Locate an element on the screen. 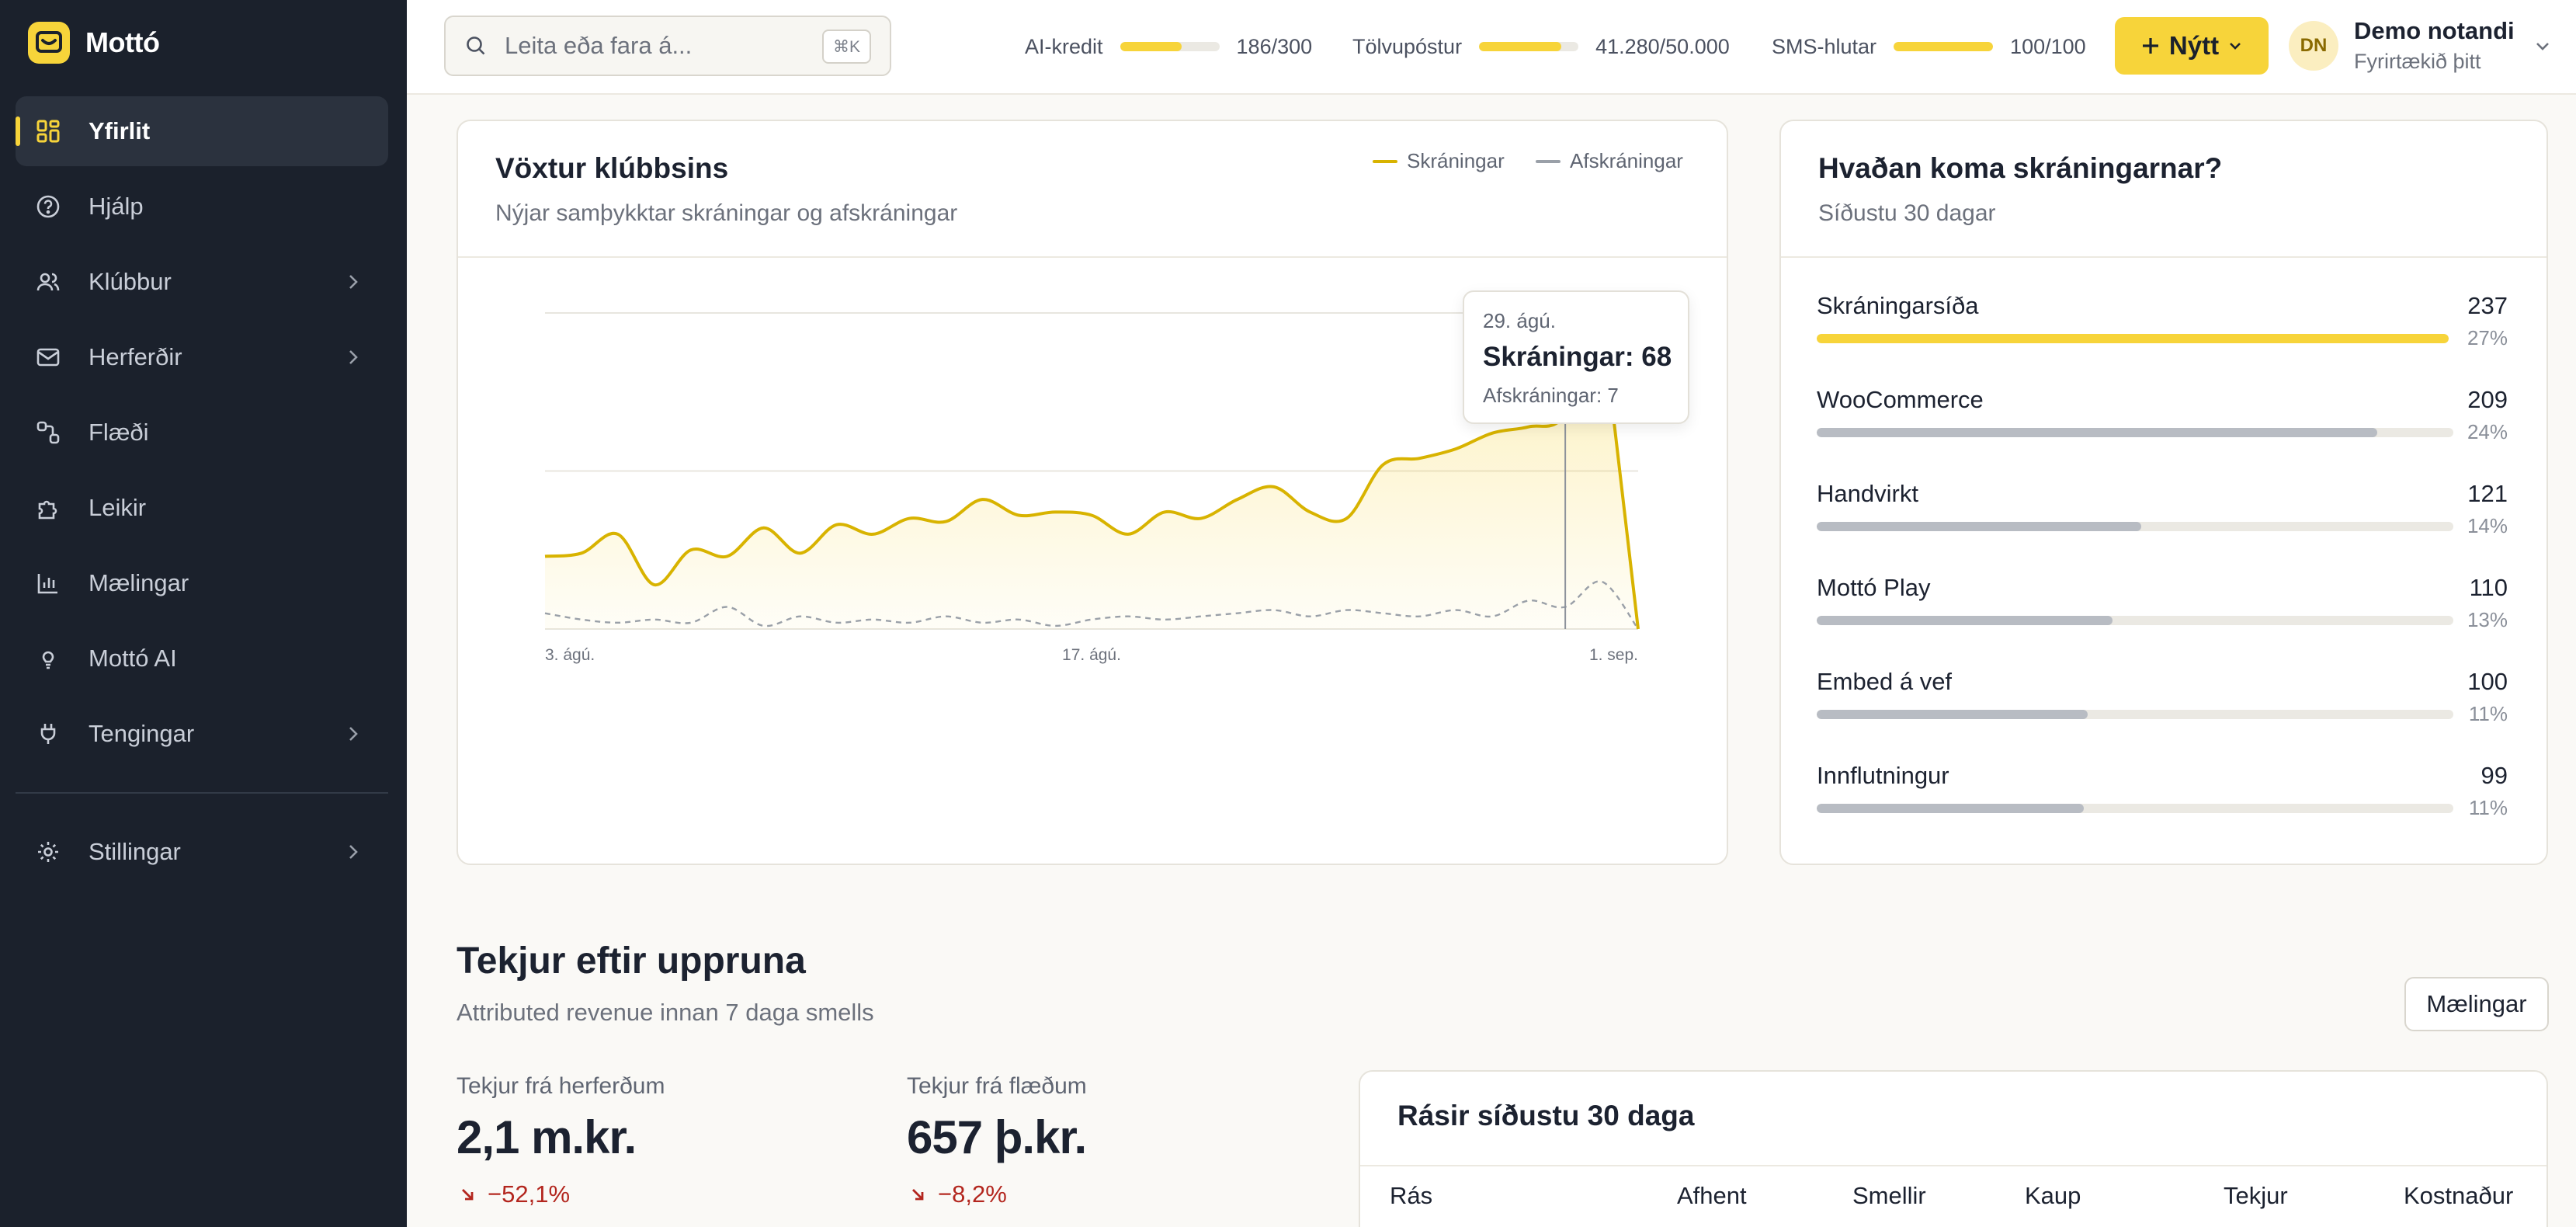 The image size is (2576, 1227). source-row: WooCommerce 209 24% is located at coordinates (2162, 425).